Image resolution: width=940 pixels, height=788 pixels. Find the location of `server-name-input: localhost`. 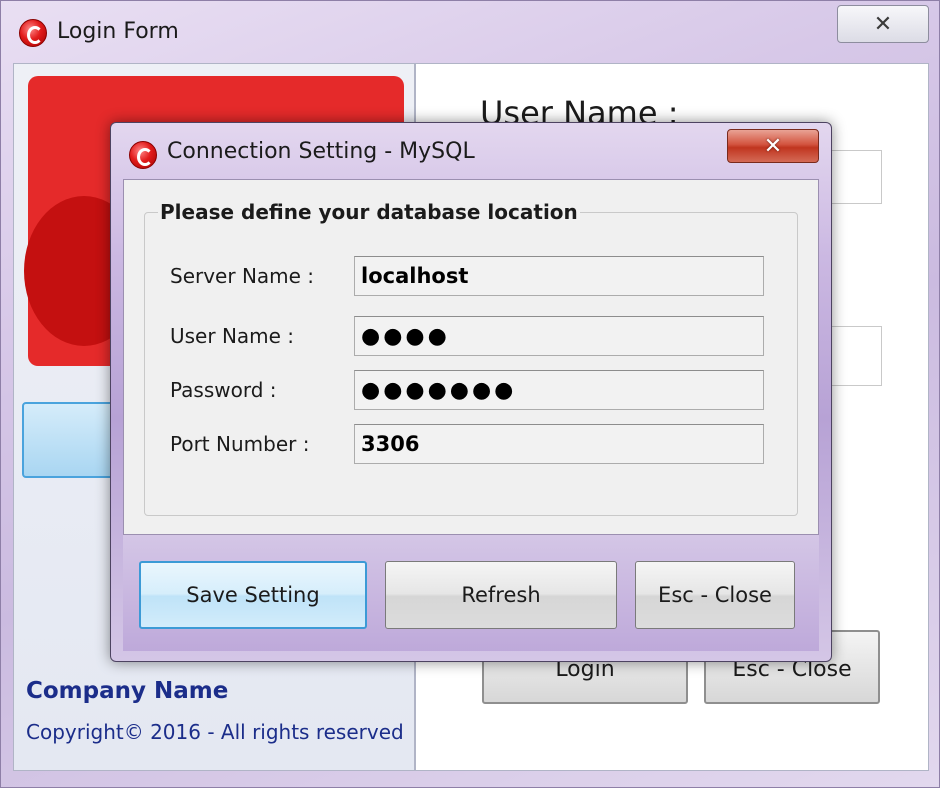

server-name-input: localhost is located at coordinates (559, 276).